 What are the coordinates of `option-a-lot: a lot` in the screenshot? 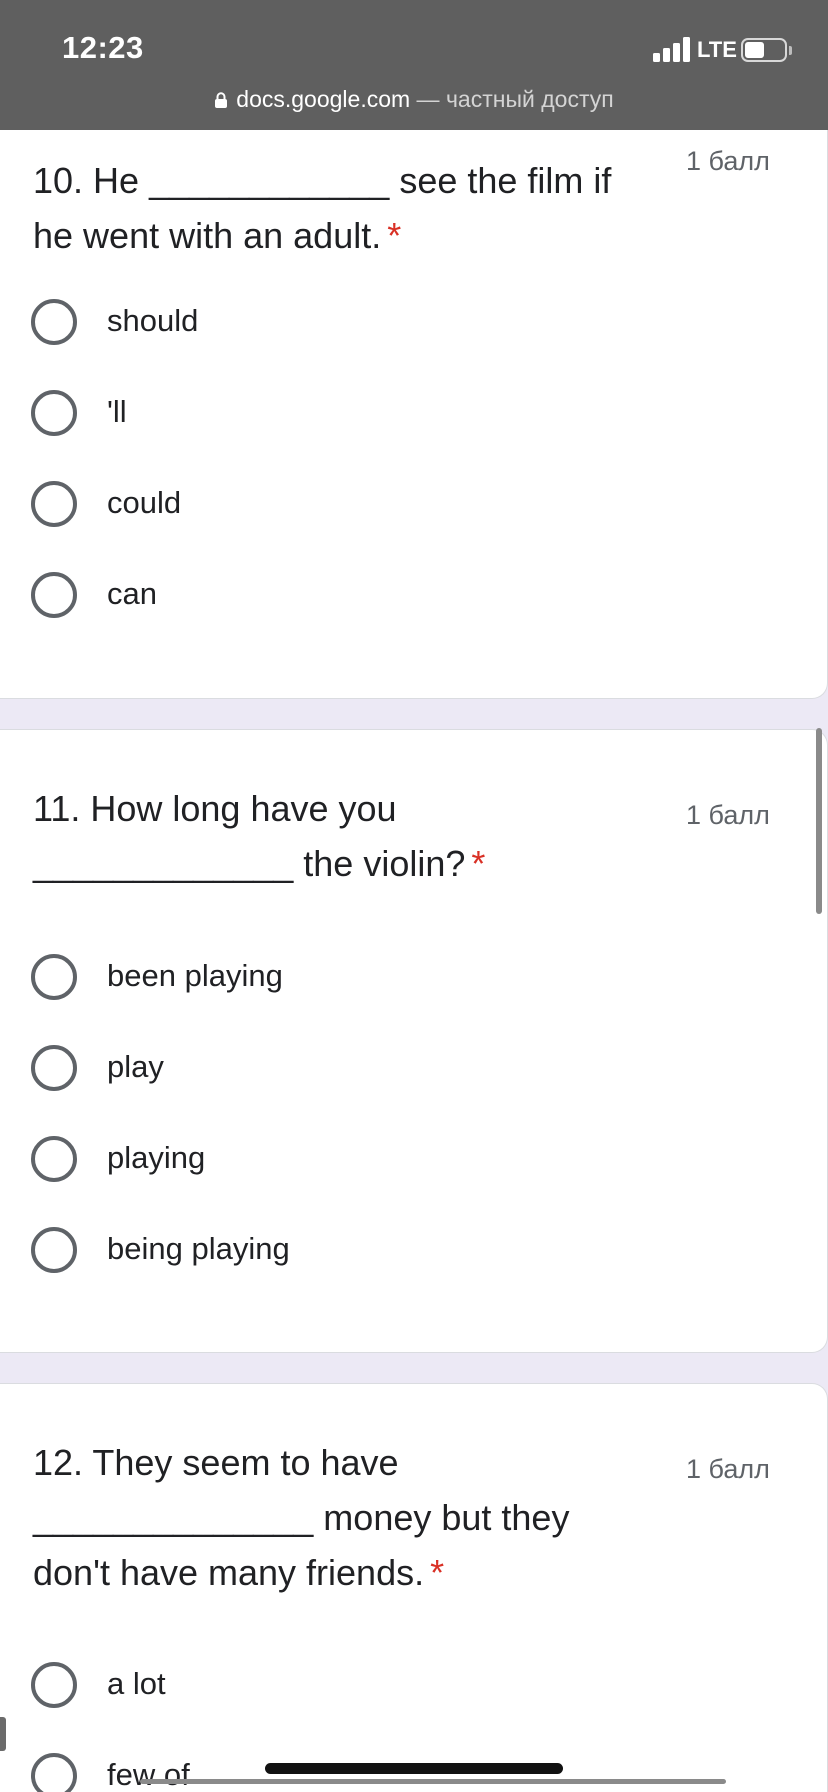 It's located at (331, 1685).